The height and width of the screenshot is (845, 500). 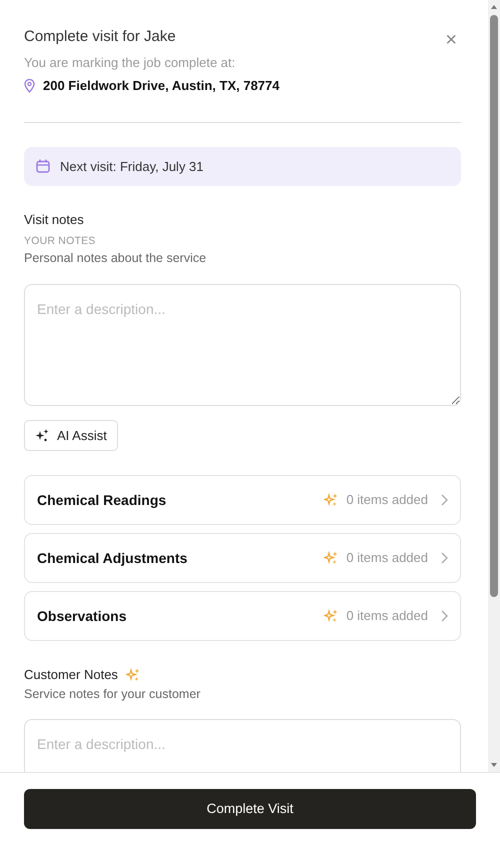 I want to click on section-title: Chemical Adjustments, so click(x=112, y=558).